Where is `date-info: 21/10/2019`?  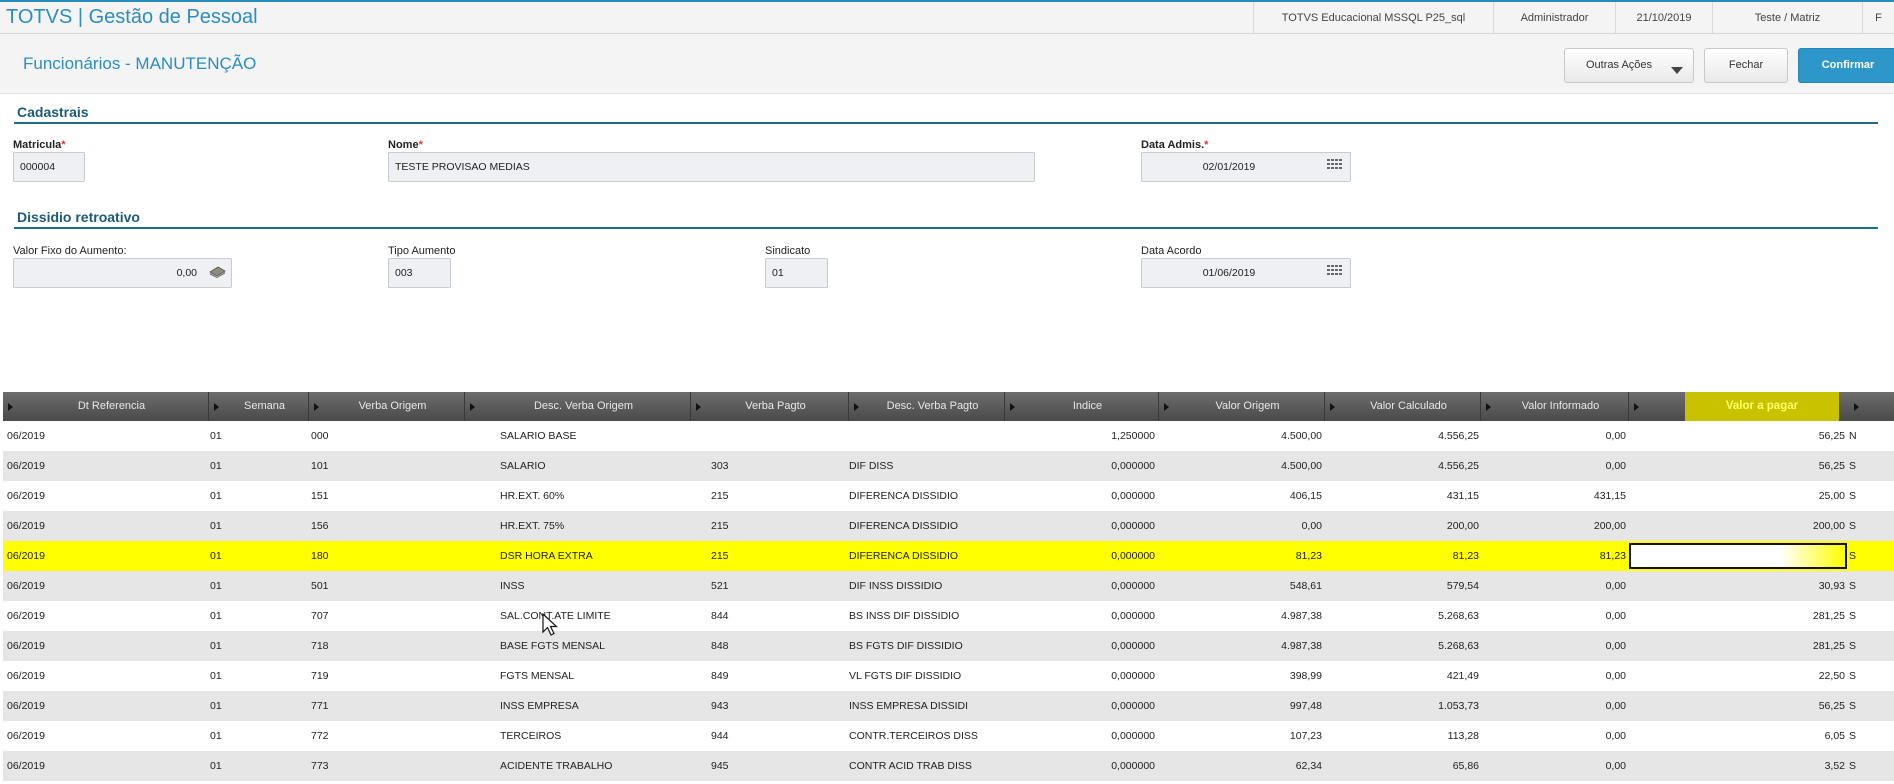 date-info: 21/10/2019 is located at coordinates (1663, 18).